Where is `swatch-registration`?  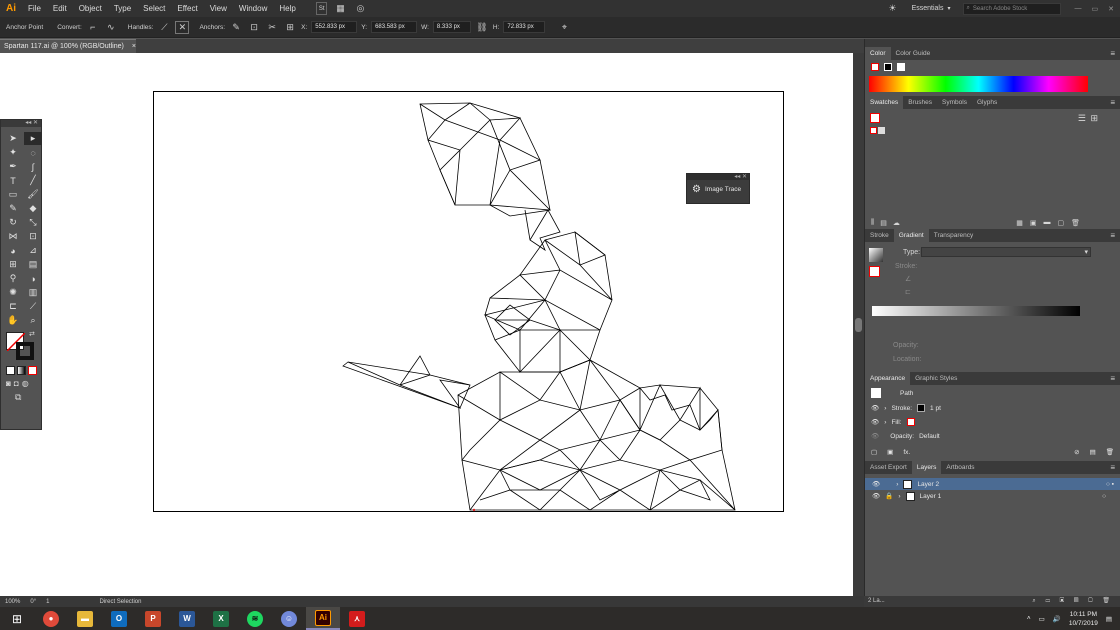 swatch-registration is located at coordinates (873, 130).